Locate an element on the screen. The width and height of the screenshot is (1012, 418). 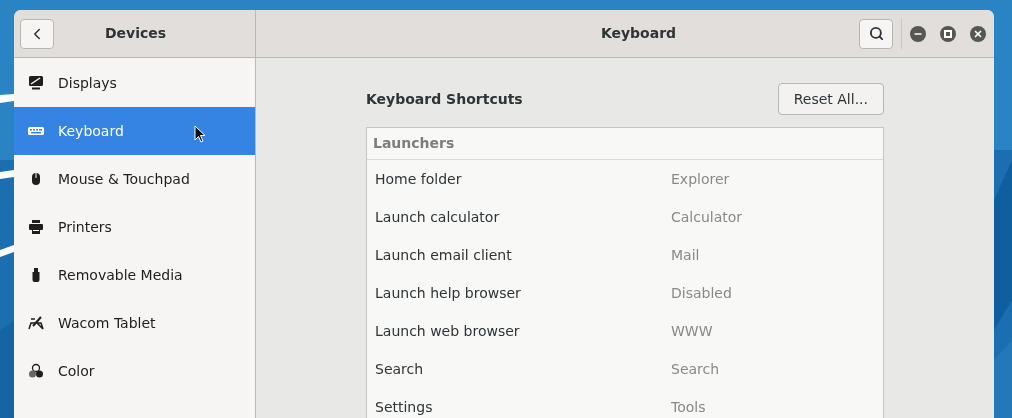
minimize-button is located at coordinates (918, 33).